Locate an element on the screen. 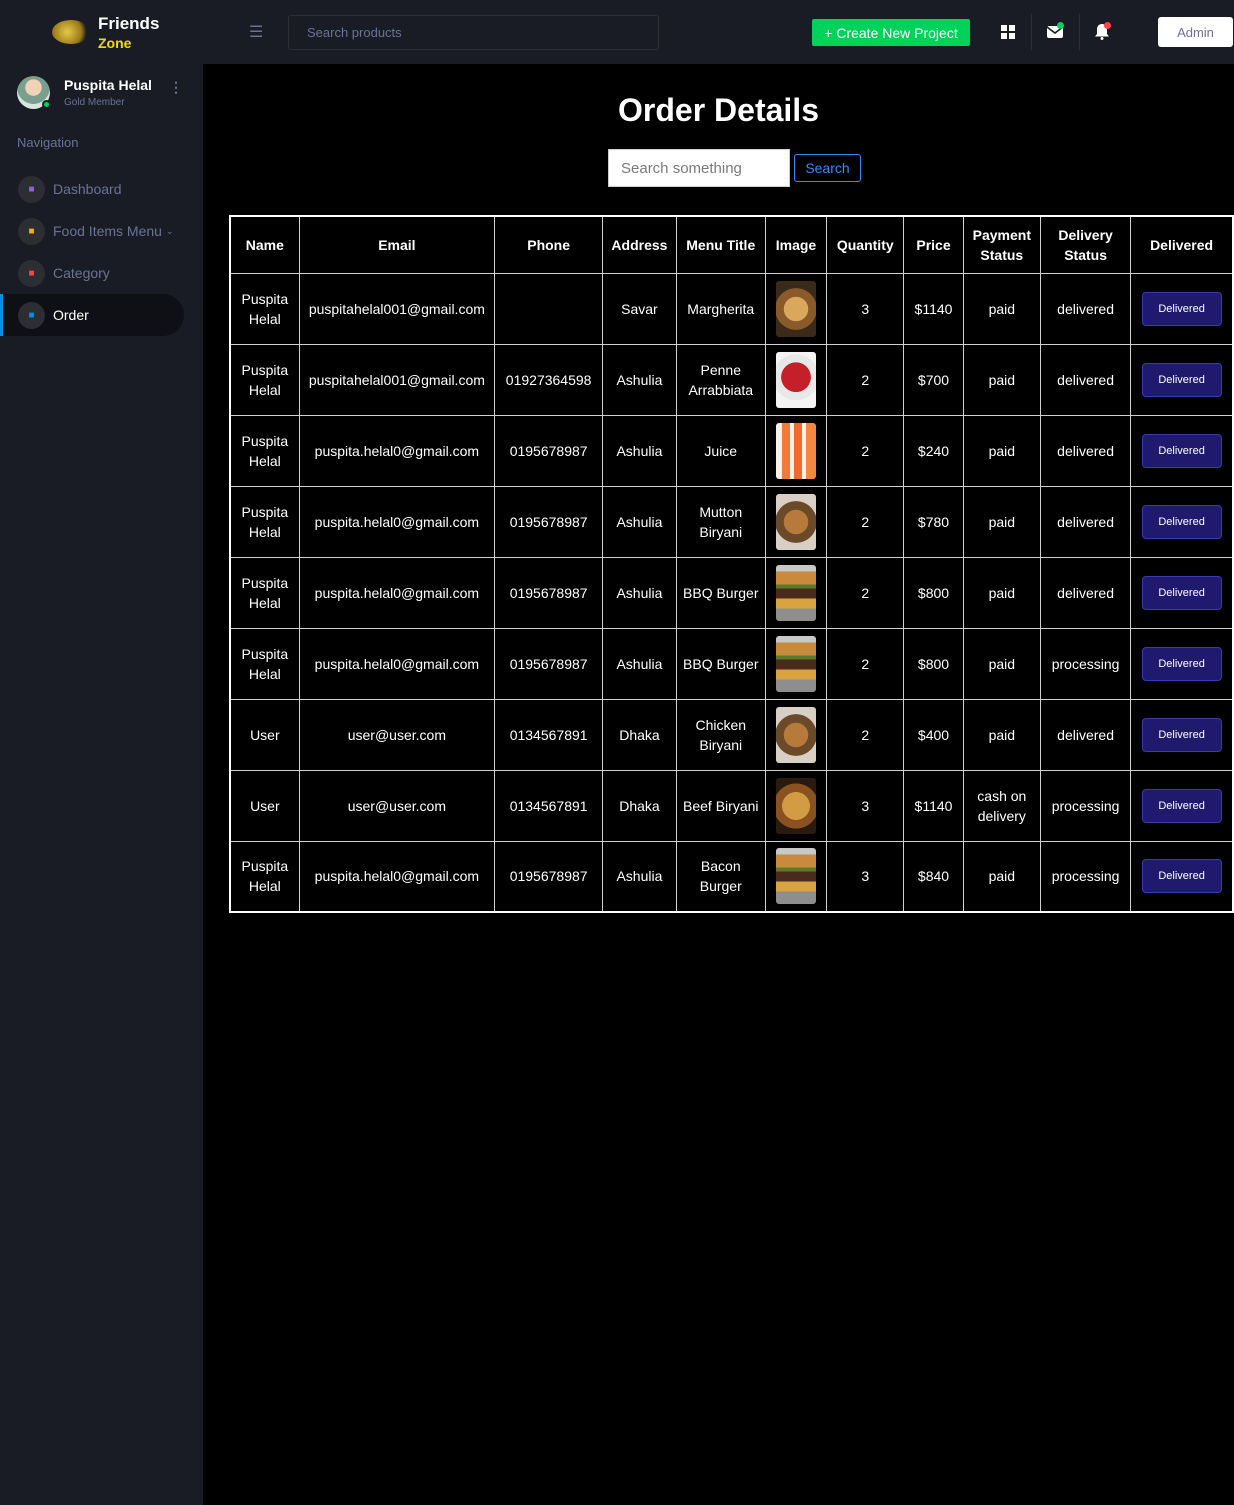  col-email: Email is located at coordinates (397, 244).